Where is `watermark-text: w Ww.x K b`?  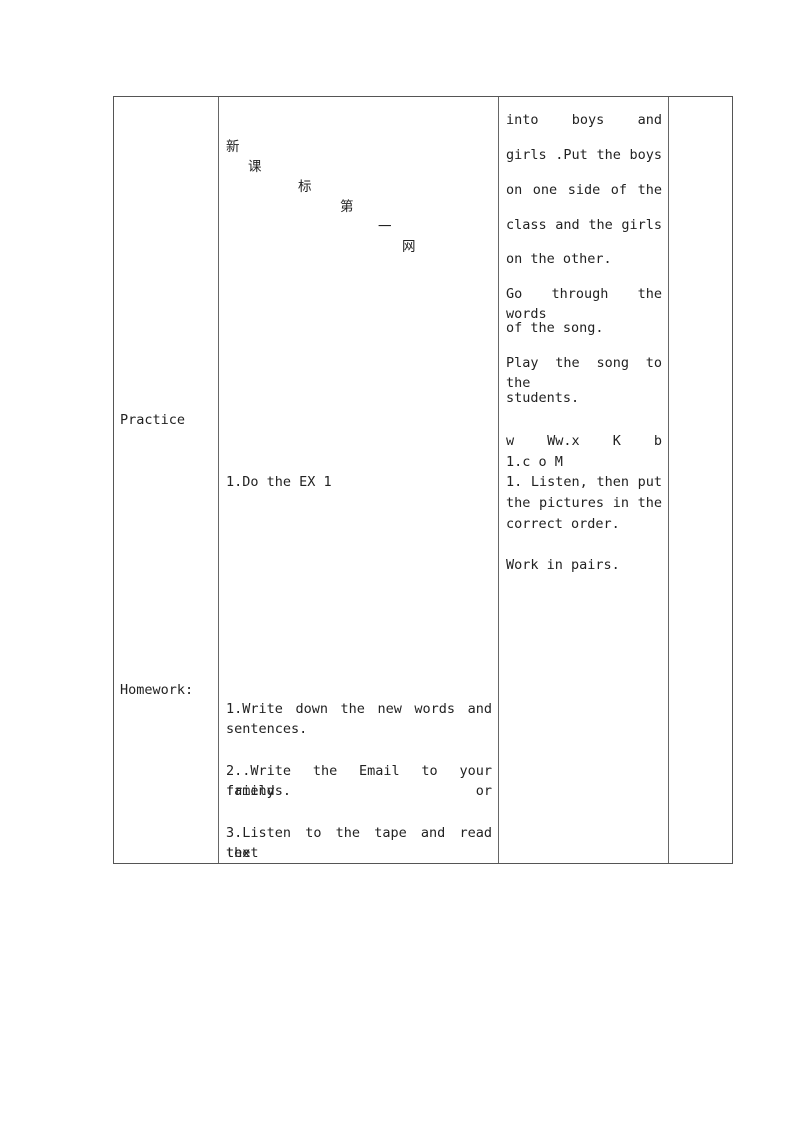
watermark-text: w Ww.x K b is located at coordinates (584, 441).